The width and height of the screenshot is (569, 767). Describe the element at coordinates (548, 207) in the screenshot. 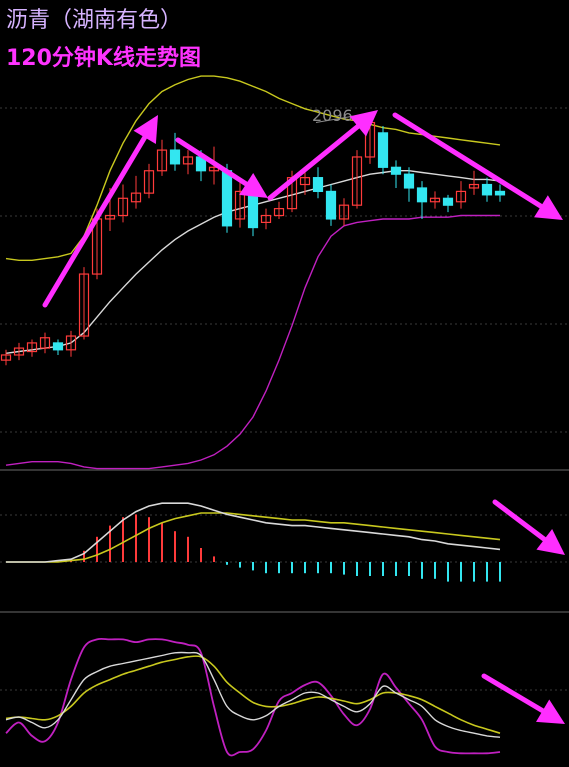

I see `arrow-down-2-head` at that location.